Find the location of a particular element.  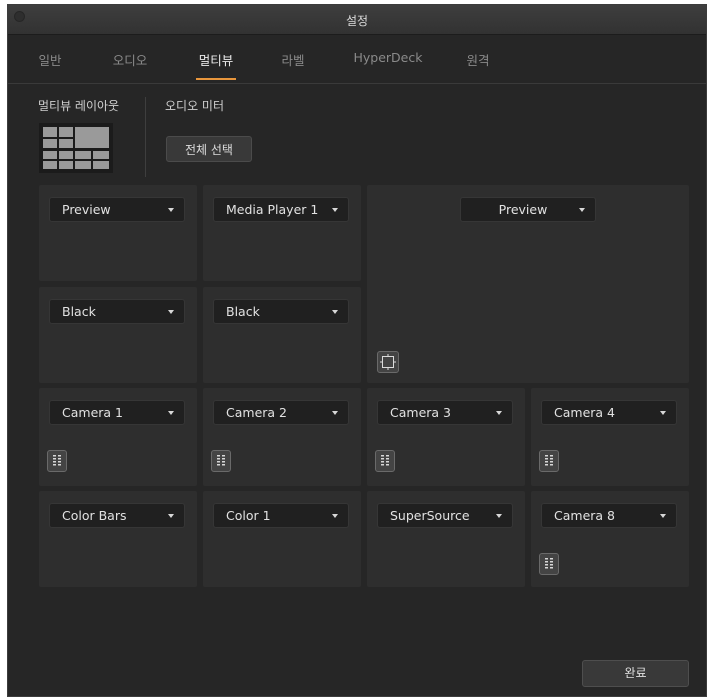

view-source-dropdown: Color 1 is located at coordinates (281, 515).